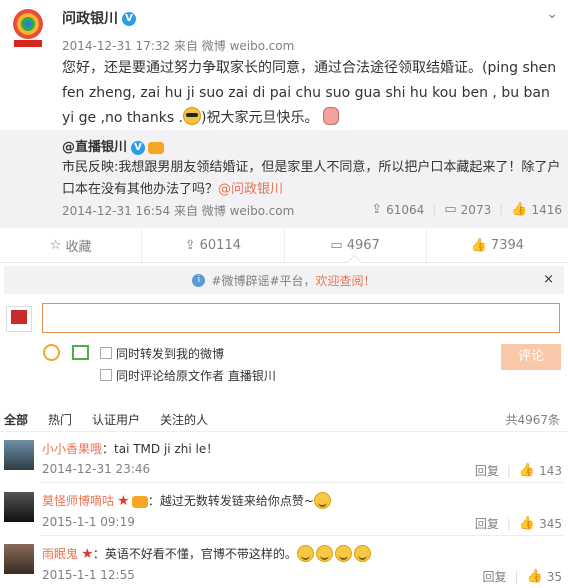 This screenshot has height=588, width=568. I want to click on comment-row: 雨眠鬼 ：英语不好看不懂，官博不带这样的。, so click(207, 553).